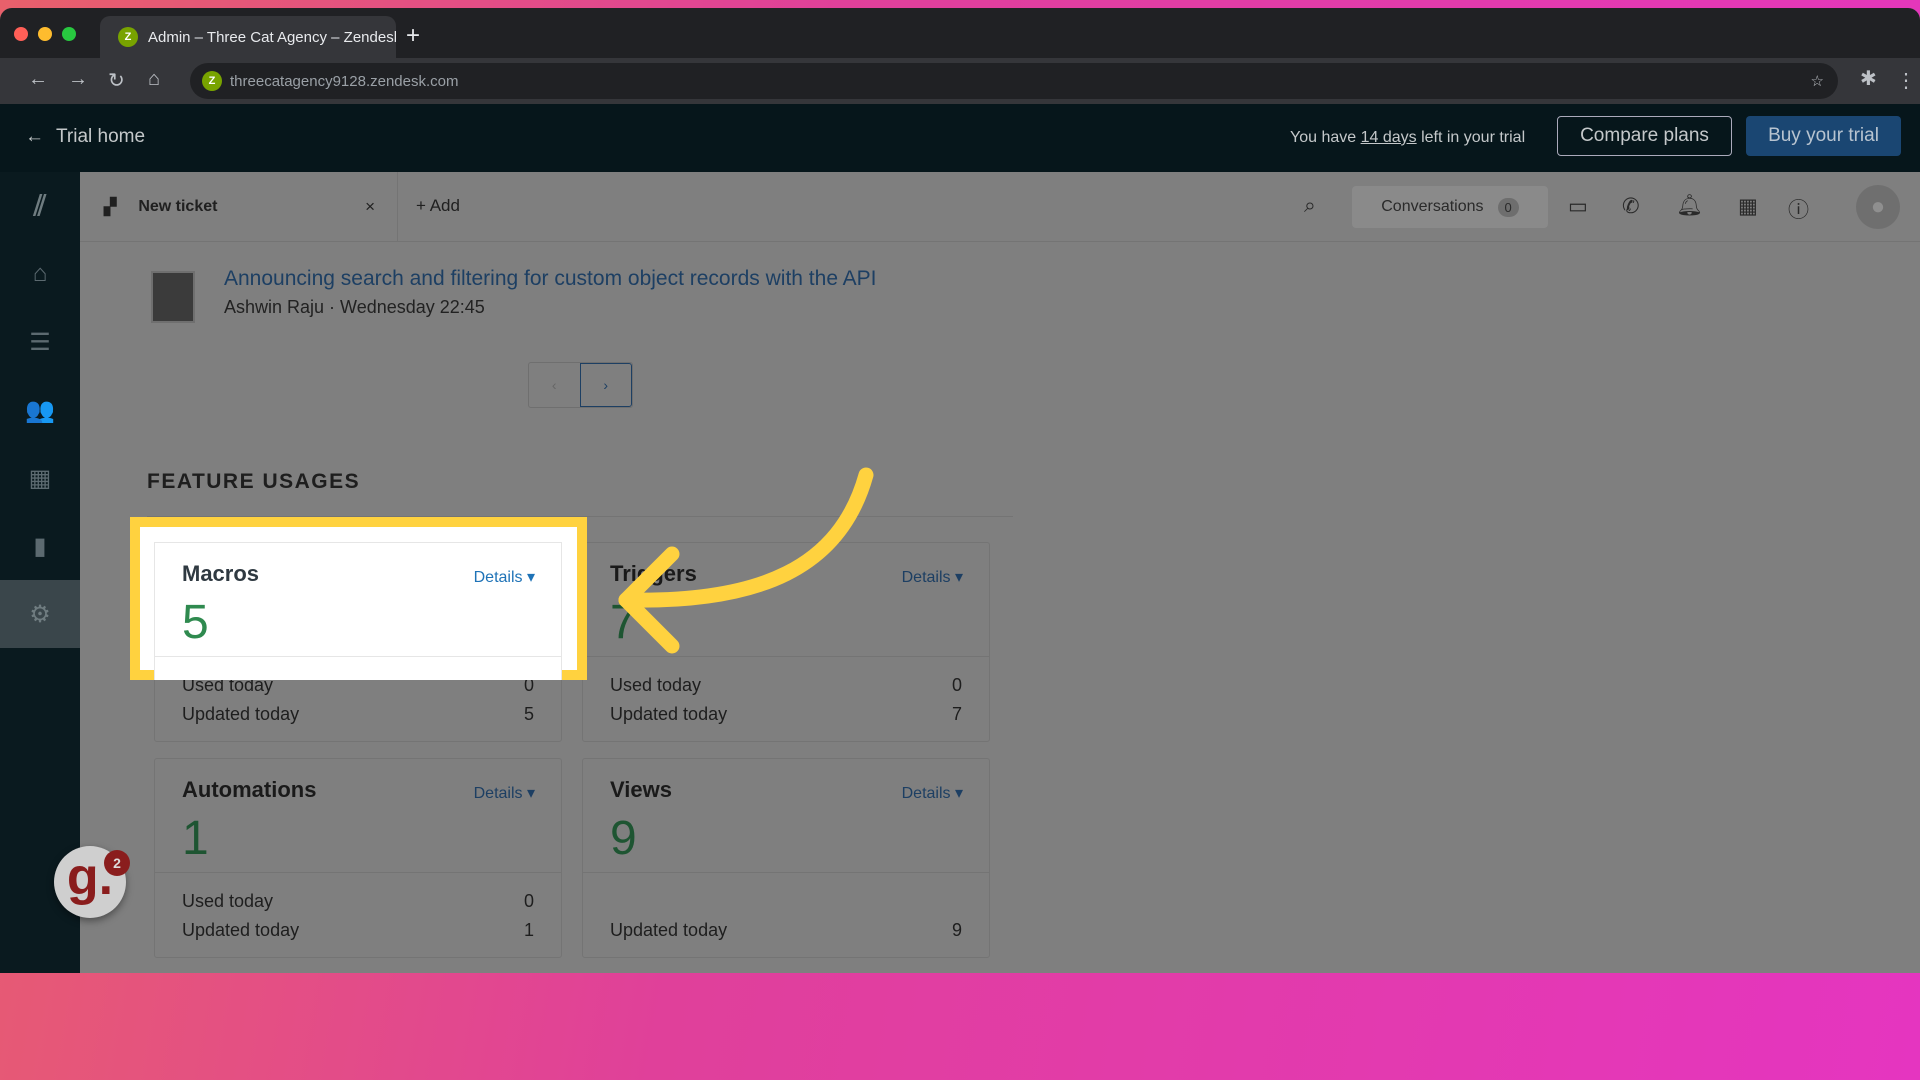 Image resolution: width=1920 pixels, height=1080 pixels. What do you see at coordinates (117, 863) in the screenshot?
I see `g2-notification-badge: 2` at bounding box center [117, 863].